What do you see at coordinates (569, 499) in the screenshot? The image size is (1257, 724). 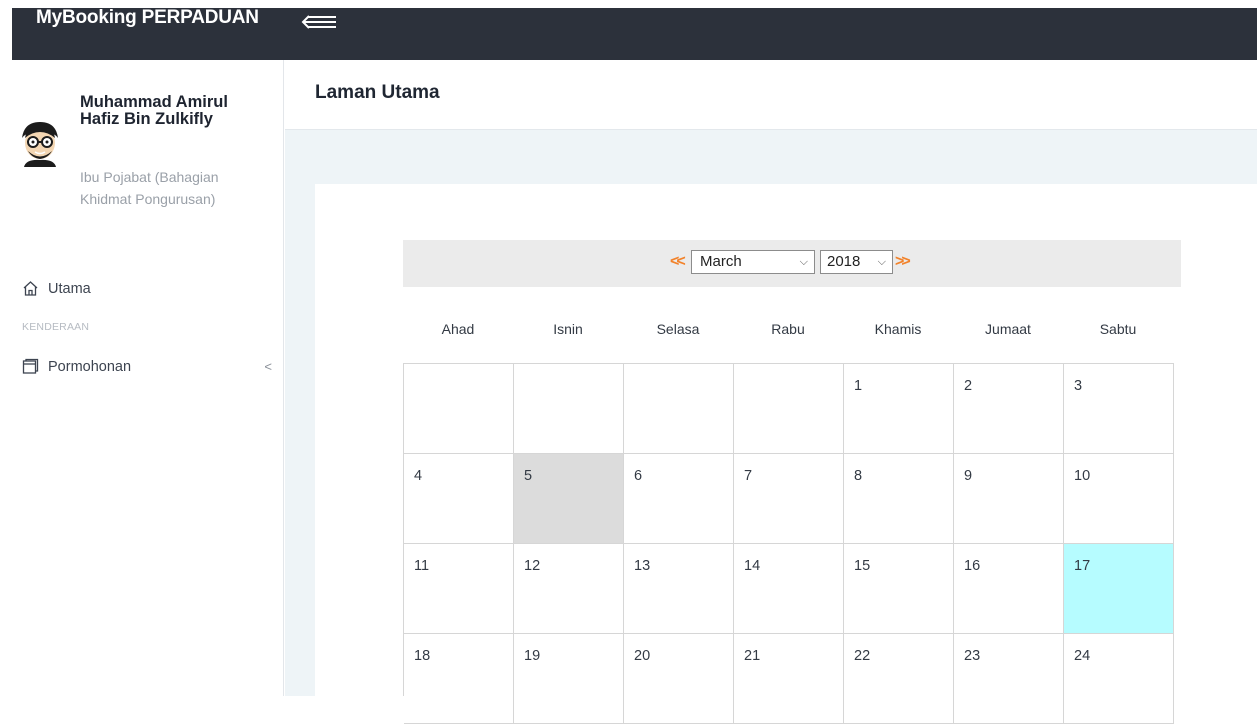 I see `calendar-day-cell: 5` at bounding box center [569, 499].